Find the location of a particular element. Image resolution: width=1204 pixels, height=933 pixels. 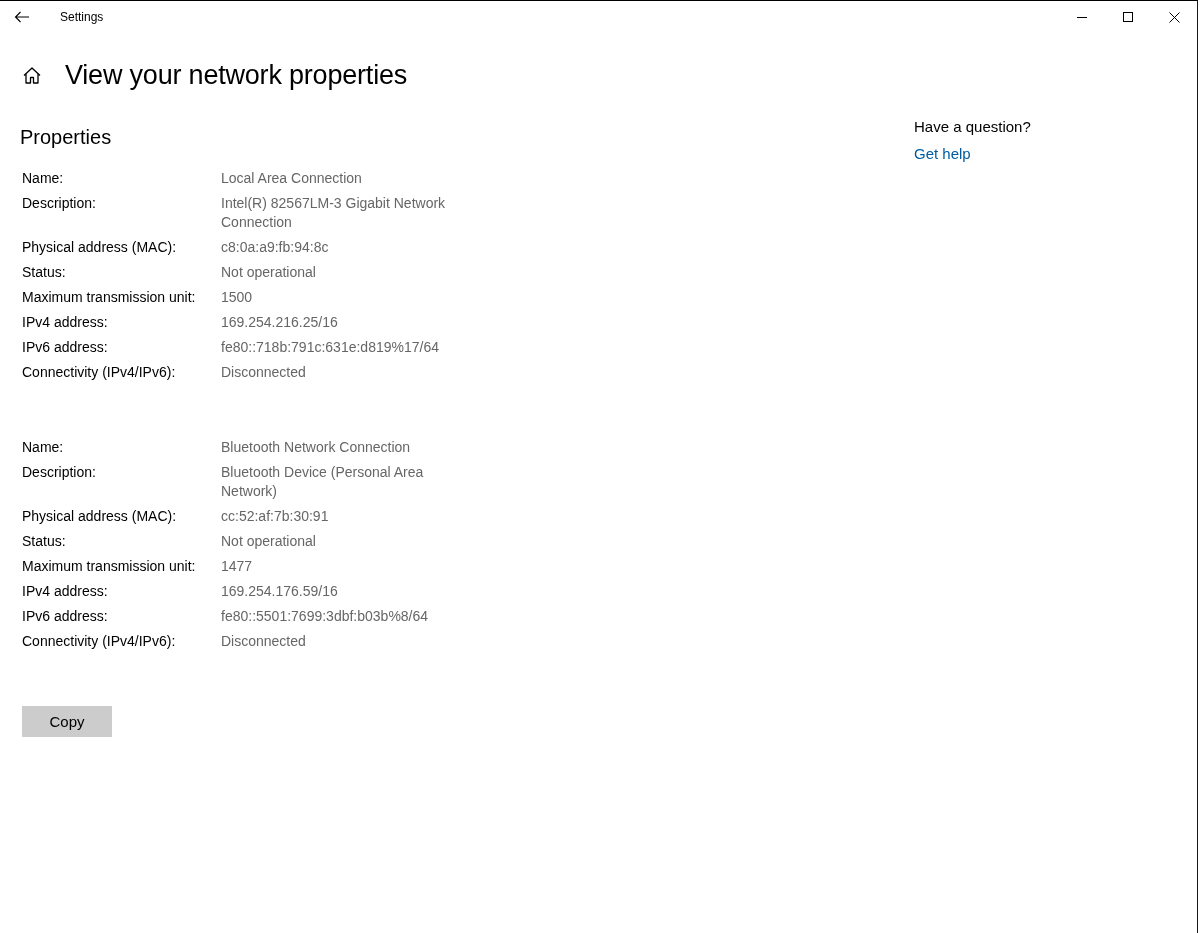

help-question: Have a question? is located at coordinates (972, 127).